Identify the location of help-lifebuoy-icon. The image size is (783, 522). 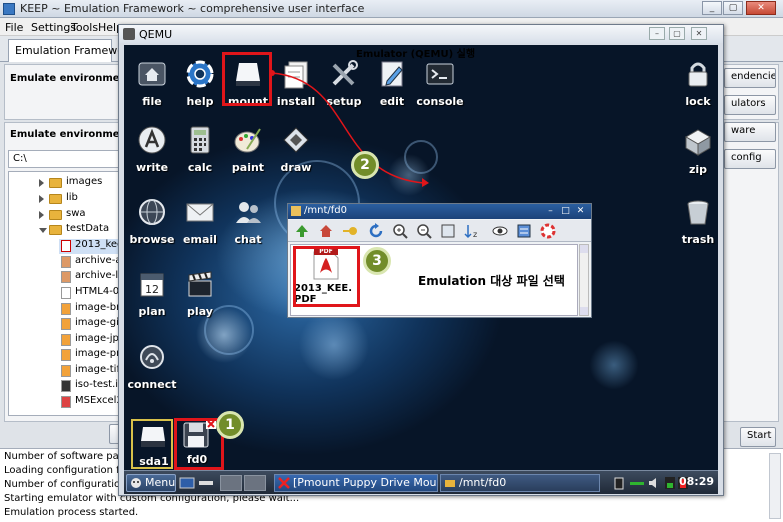
(548, 231).